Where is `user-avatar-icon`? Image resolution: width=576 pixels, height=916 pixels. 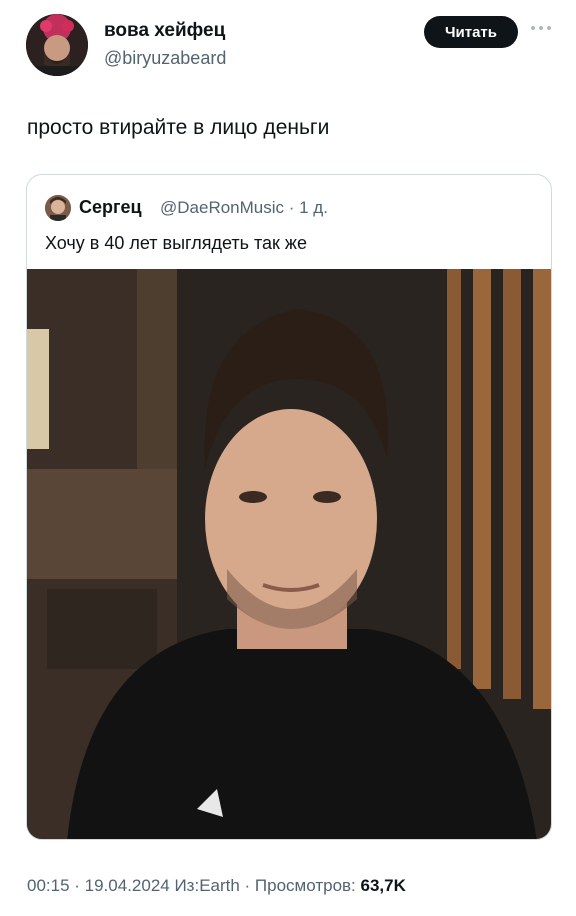
user-avatar-icon is located at coordinates (57, 45).